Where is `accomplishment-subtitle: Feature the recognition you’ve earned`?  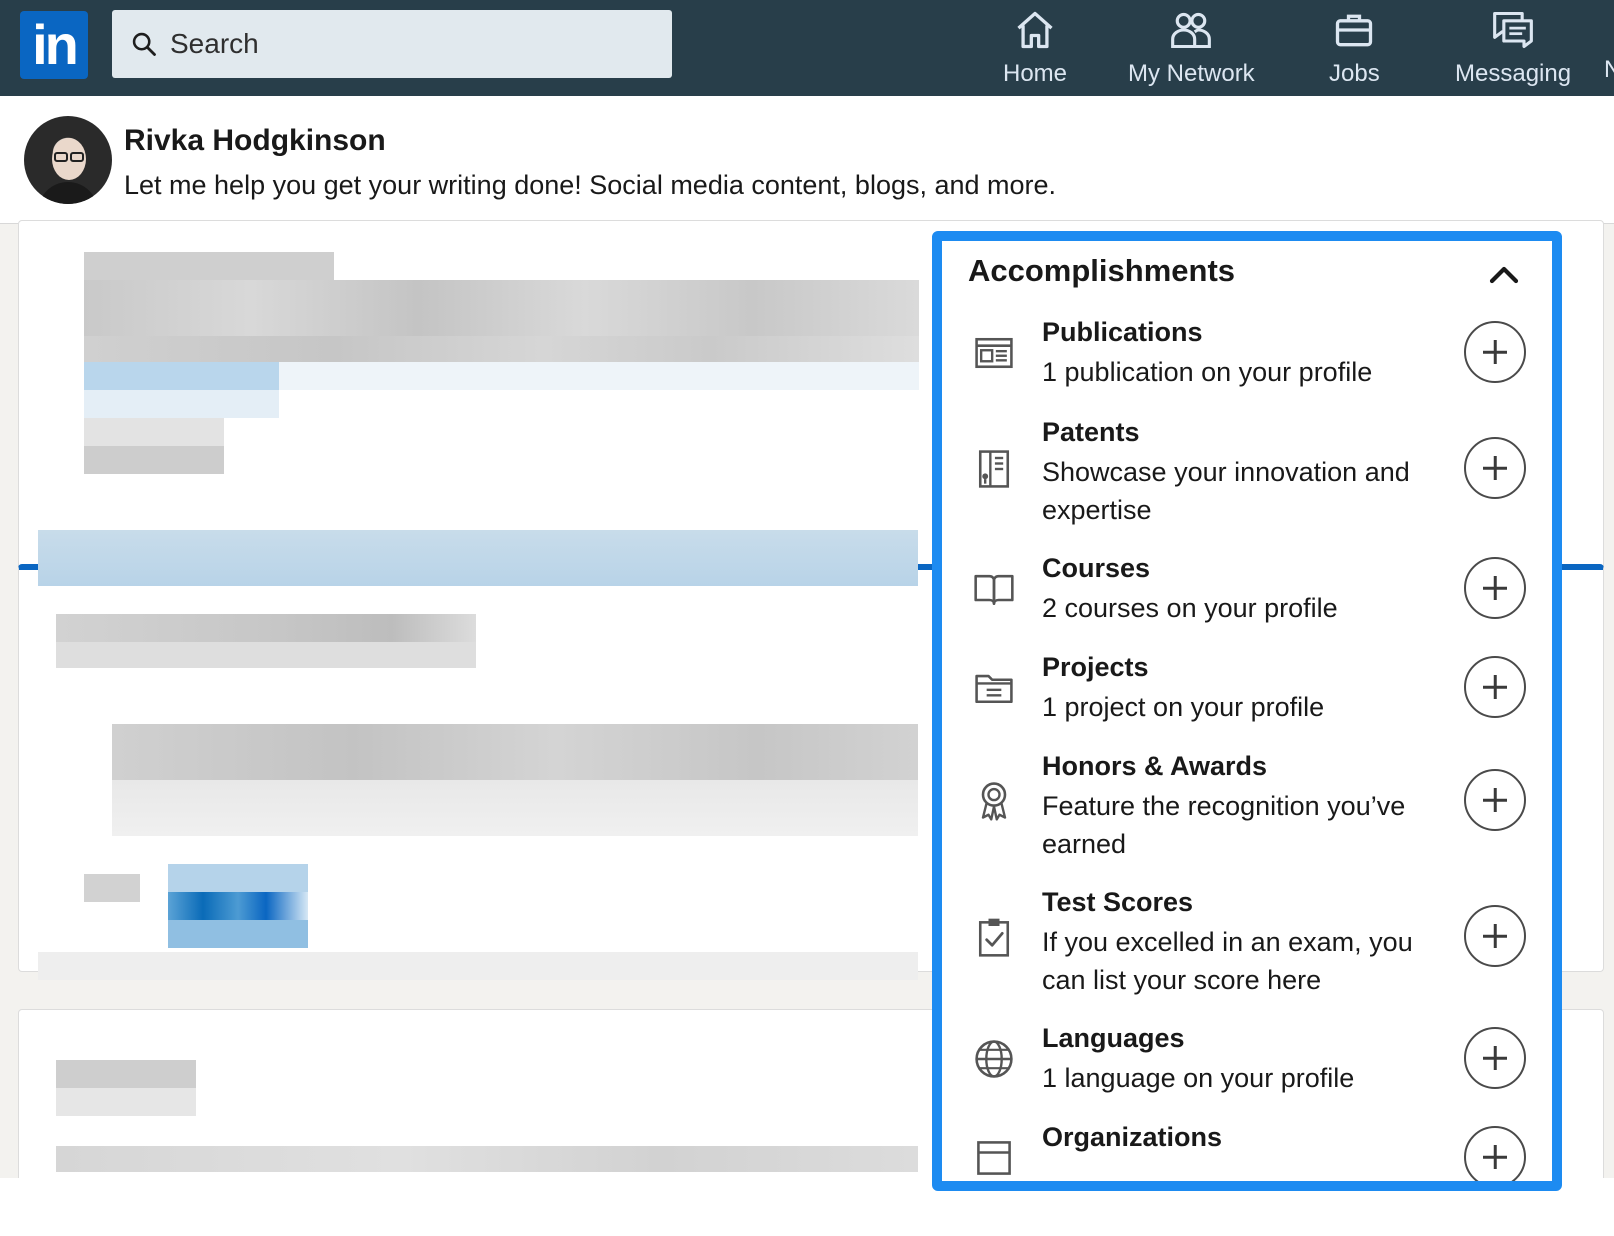
accomplishment-subtitle: Feature the recognition you’ve earned is located at coordinates (1224, 825).